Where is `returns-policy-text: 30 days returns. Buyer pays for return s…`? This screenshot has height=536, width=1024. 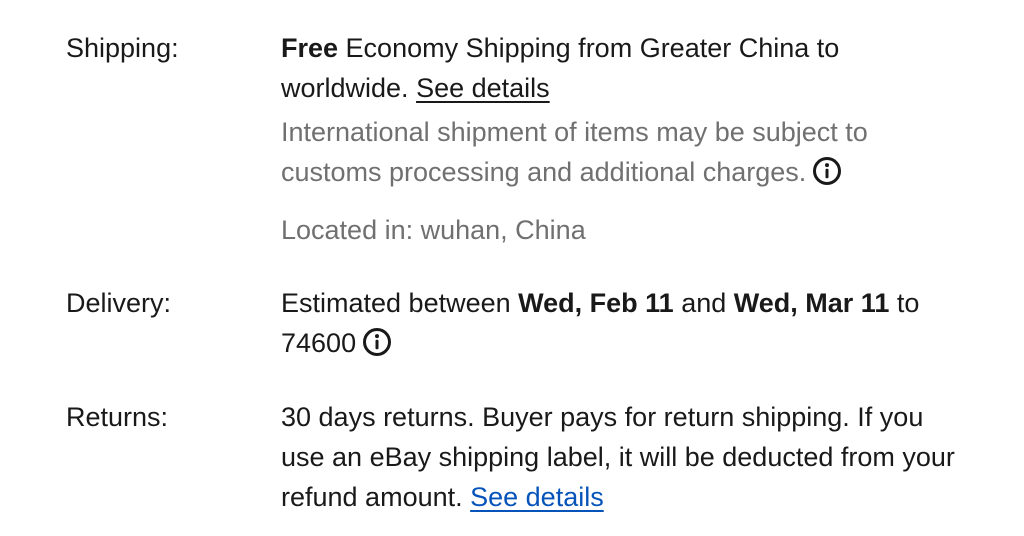 returns-policy-text: 30 days returns. Buyer pays for return s… is located at coordinates (618, 457).